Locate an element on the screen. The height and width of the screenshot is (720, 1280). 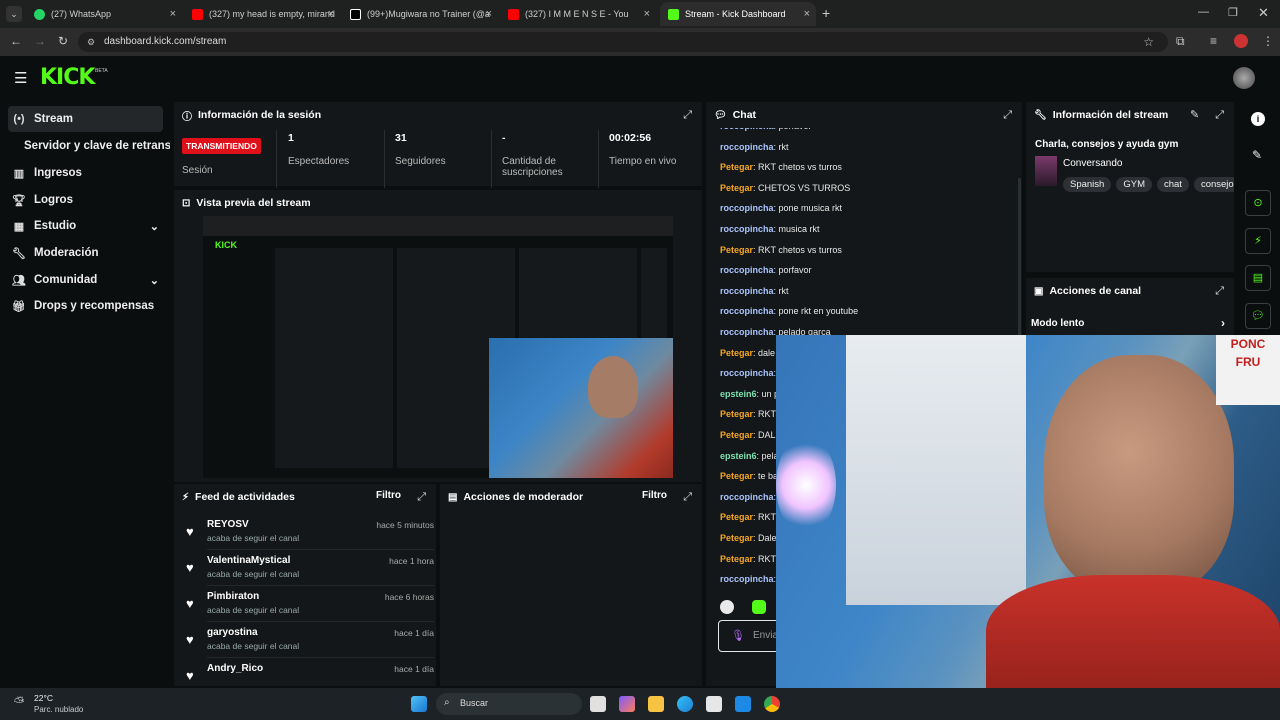
sidebar-item-comunidad: 👥︎ Comunidad ⌄ is located at coordinates (85, 280).